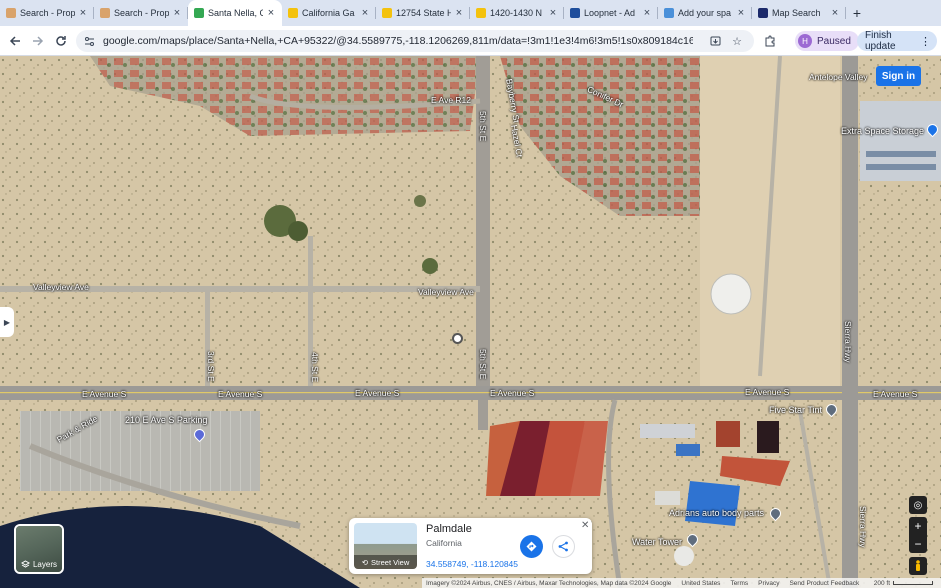  I want to click on extensions-button, so click(770, 41).